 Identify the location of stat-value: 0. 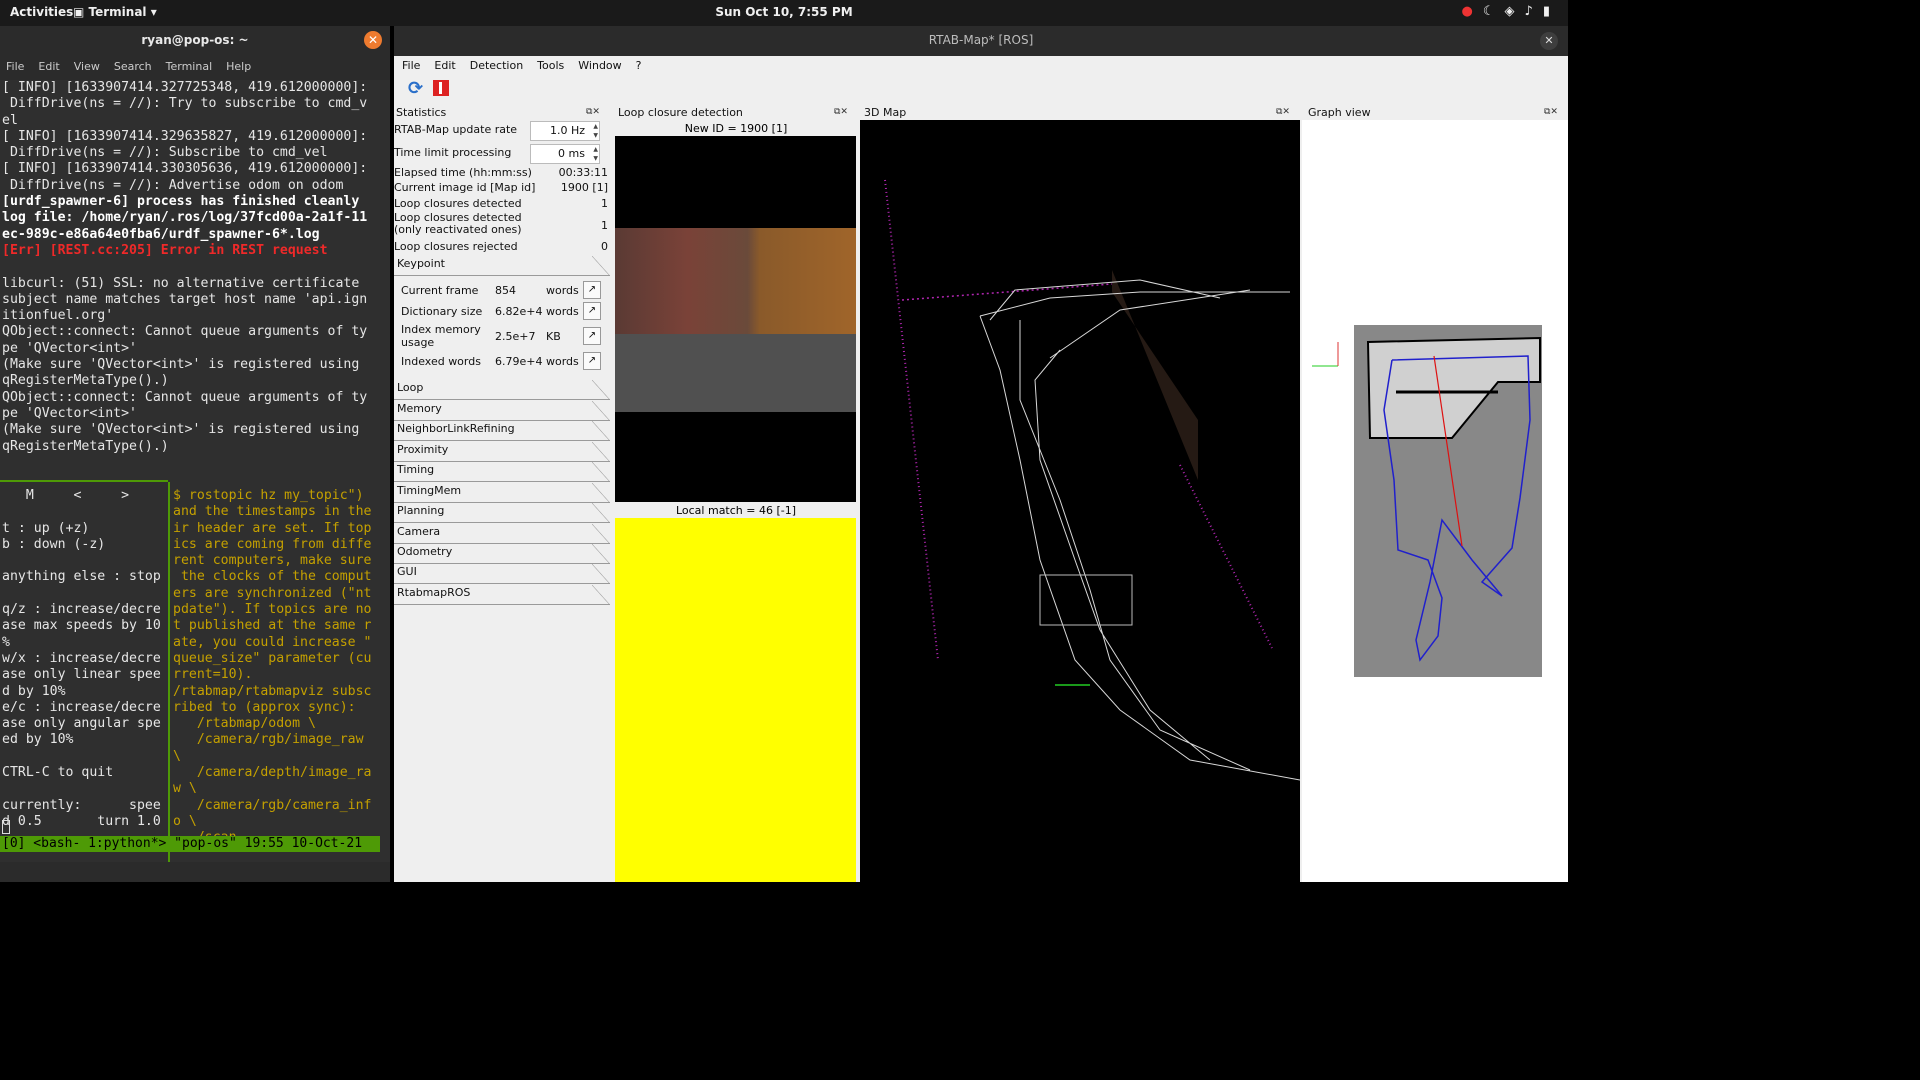
(604, 246).